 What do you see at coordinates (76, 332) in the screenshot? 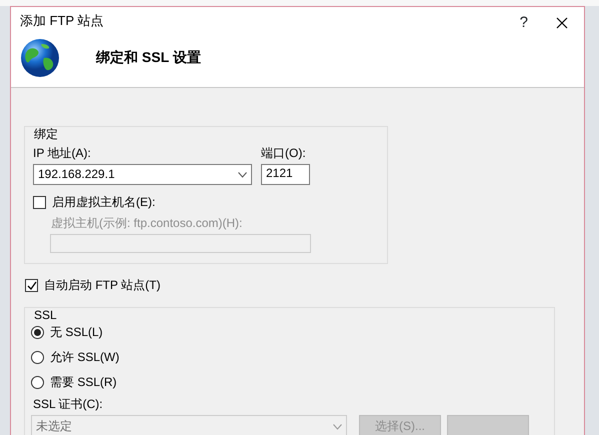
I see `radio-label: 无 SSL(L)` at bounding box center [76, 332].